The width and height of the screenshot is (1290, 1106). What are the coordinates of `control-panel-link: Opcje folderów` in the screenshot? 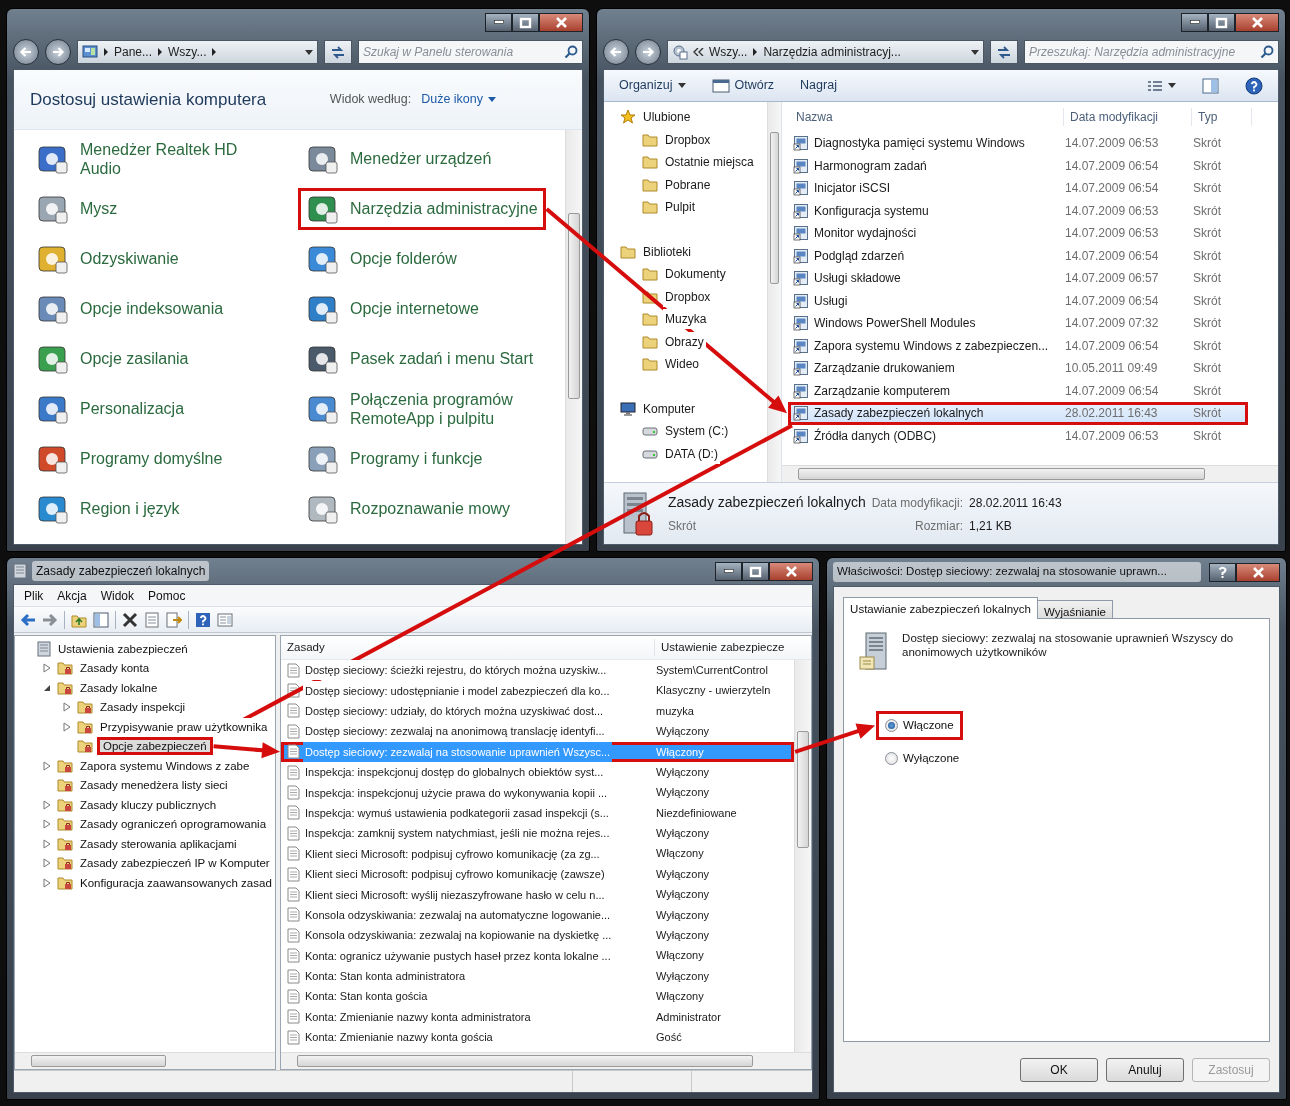 It's located at (381, 259).